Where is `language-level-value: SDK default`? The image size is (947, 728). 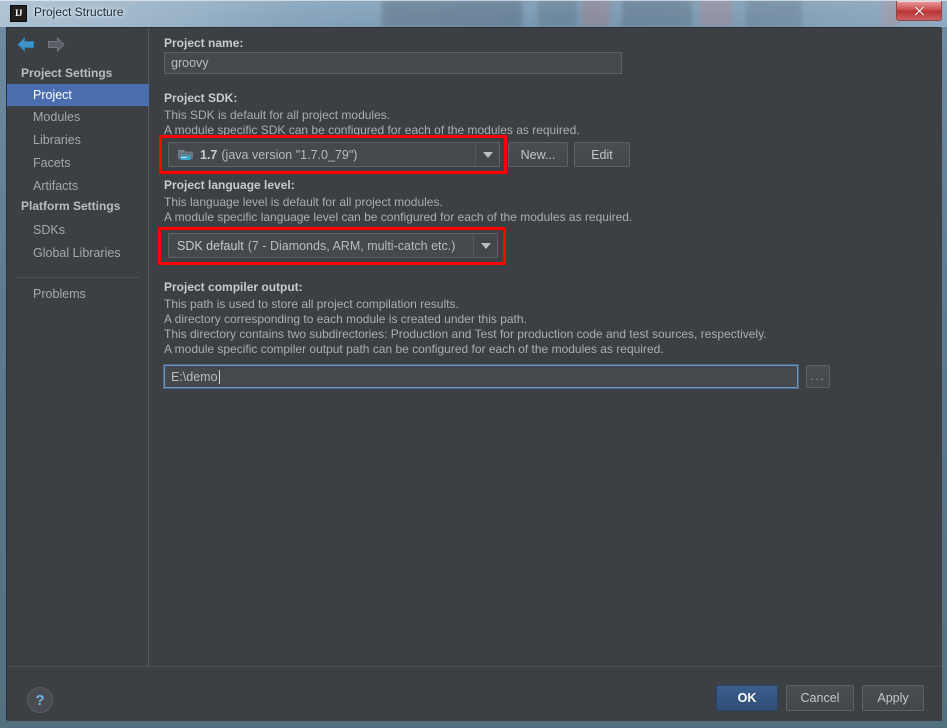
language-level-value: SDK default is located at coordinates (210, 245).